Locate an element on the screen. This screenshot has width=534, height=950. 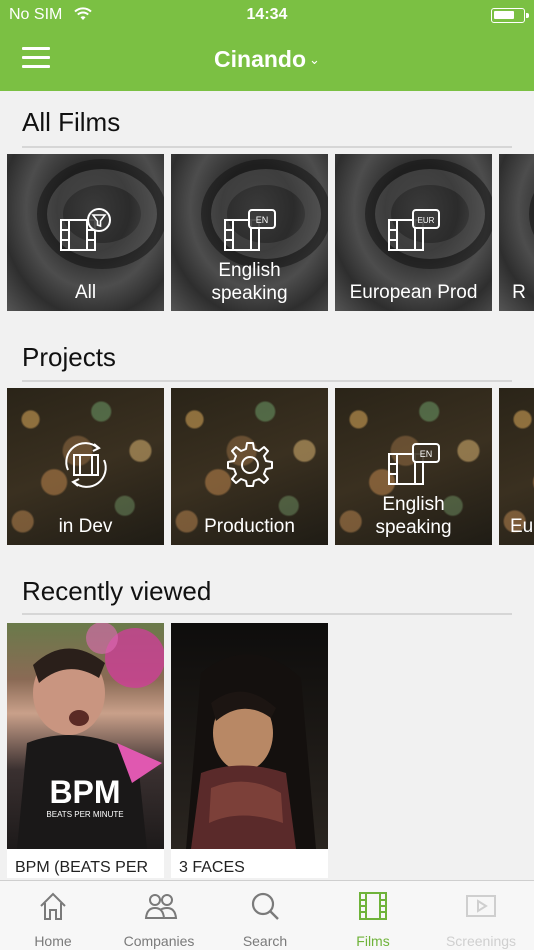
tab-films: Films is located at coordinates (373, 915).